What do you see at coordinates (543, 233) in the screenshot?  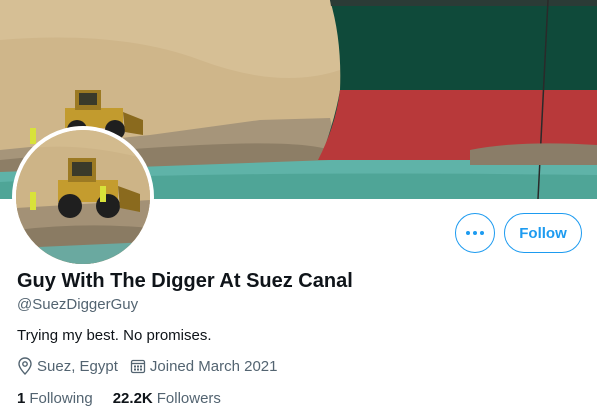 I see `follow-button: Follow` at bounding box center [543, 233].